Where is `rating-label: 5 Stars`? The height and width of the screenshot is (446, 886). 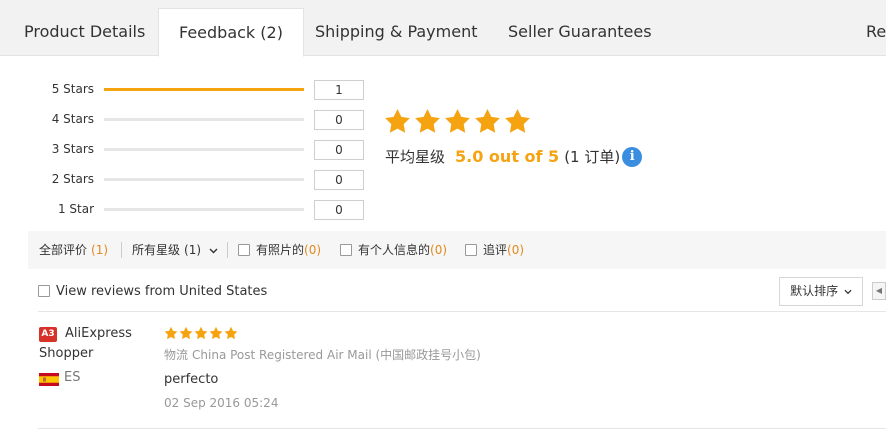 rating-label: 5 Stars is located at coordinates (47, 89).